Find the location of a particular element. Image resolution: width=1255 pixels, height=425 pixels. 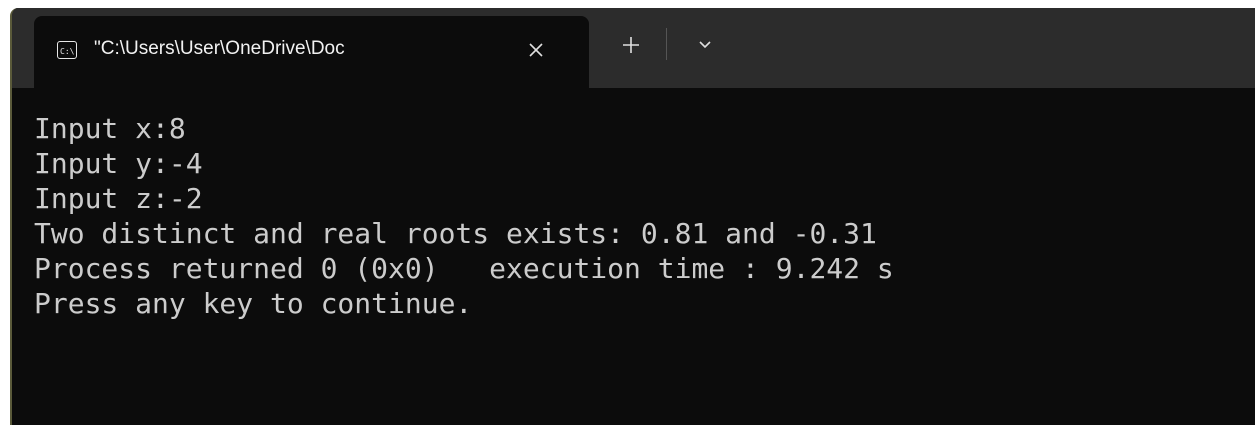

tab-active: C:\ "C:\Users\User\OneDrive\Doc is located at coordinates (311, 52).